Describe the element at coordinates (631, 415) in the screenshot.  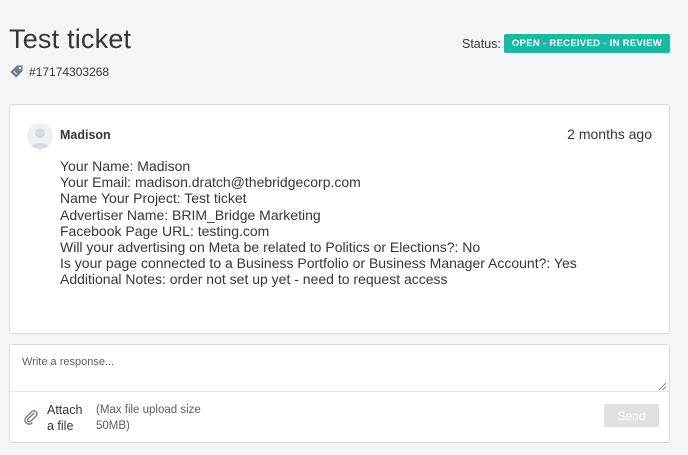
I see `send-button: Send` at that location.